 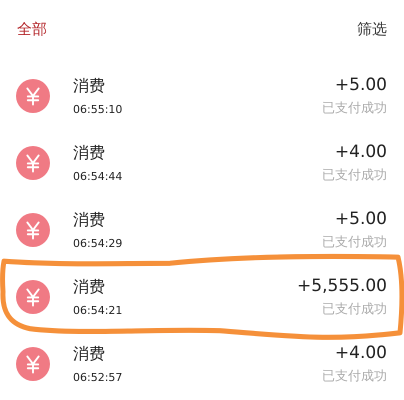 I want to click on transaction-time: 06:52:57, so click(x=98, y=377).